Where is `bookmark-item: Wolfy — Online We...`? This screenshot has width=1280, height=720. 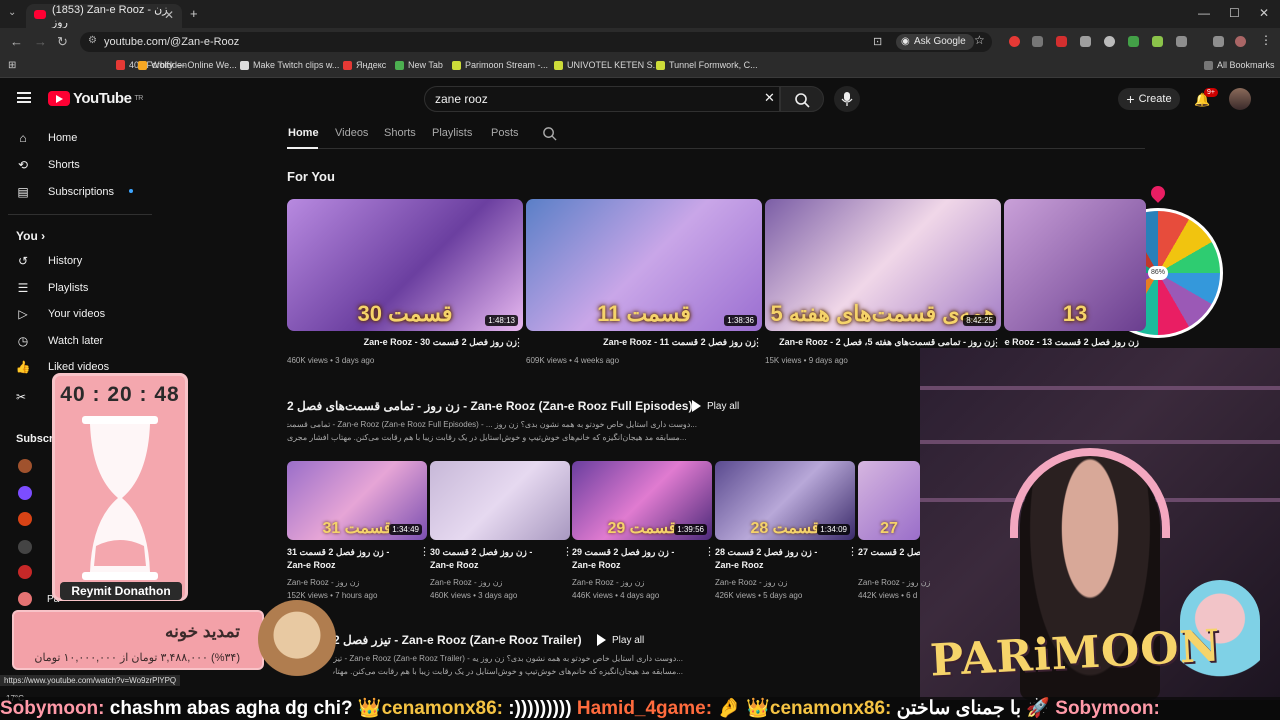
bookmark-item: Wolfy — Online We... is located at coordinates (187, 65).